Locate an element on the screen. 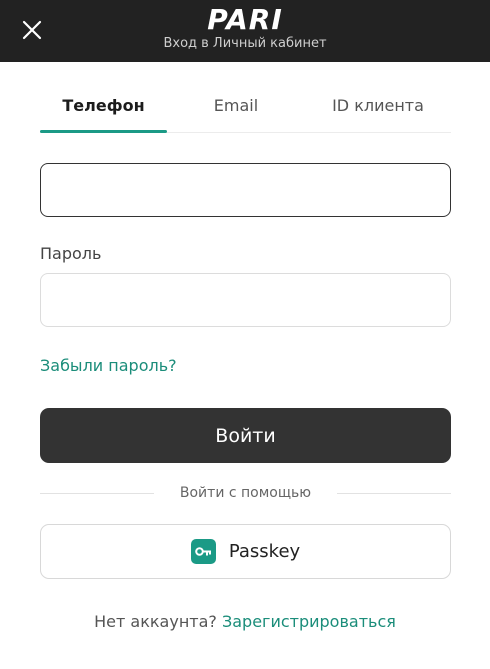 This screenshot has width=490, height=669. login-with-divider: Войти с помощью is located at coordinates (245, 494).